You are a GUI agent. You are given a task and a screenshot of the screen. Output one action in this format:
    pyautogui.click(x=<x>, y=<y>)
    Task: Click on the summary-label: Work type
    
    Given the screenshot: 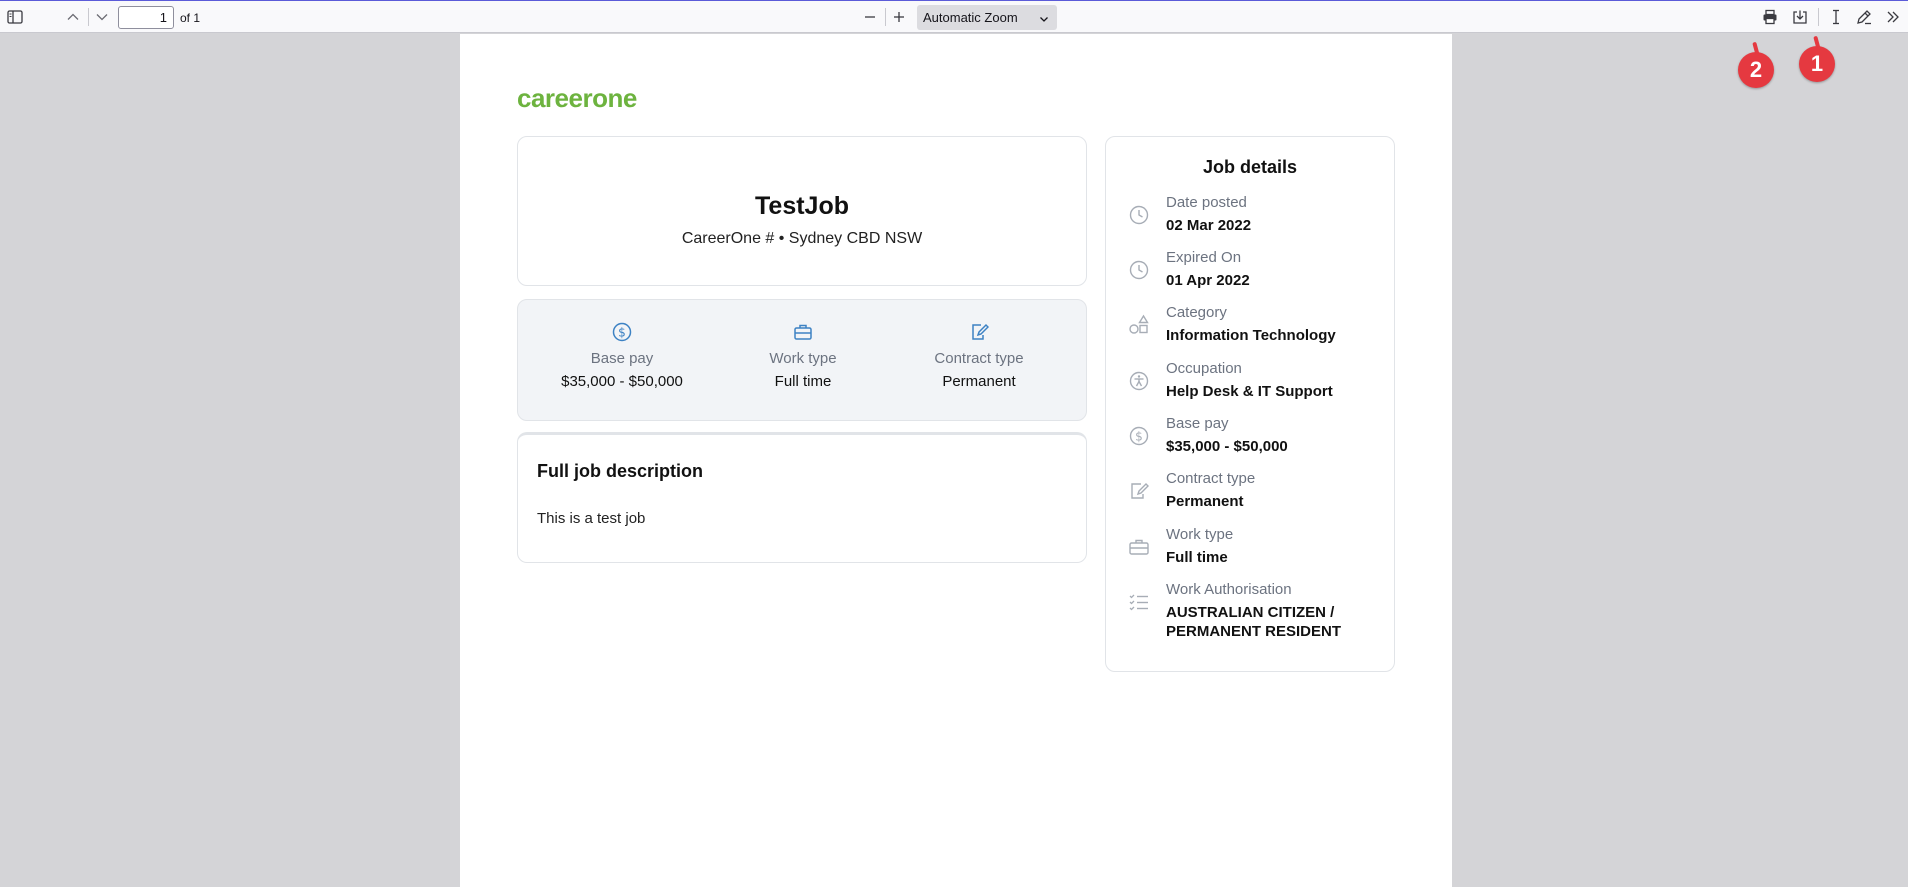 What is the action you would take?
    pyautogui.click(x=803, y=358)
    